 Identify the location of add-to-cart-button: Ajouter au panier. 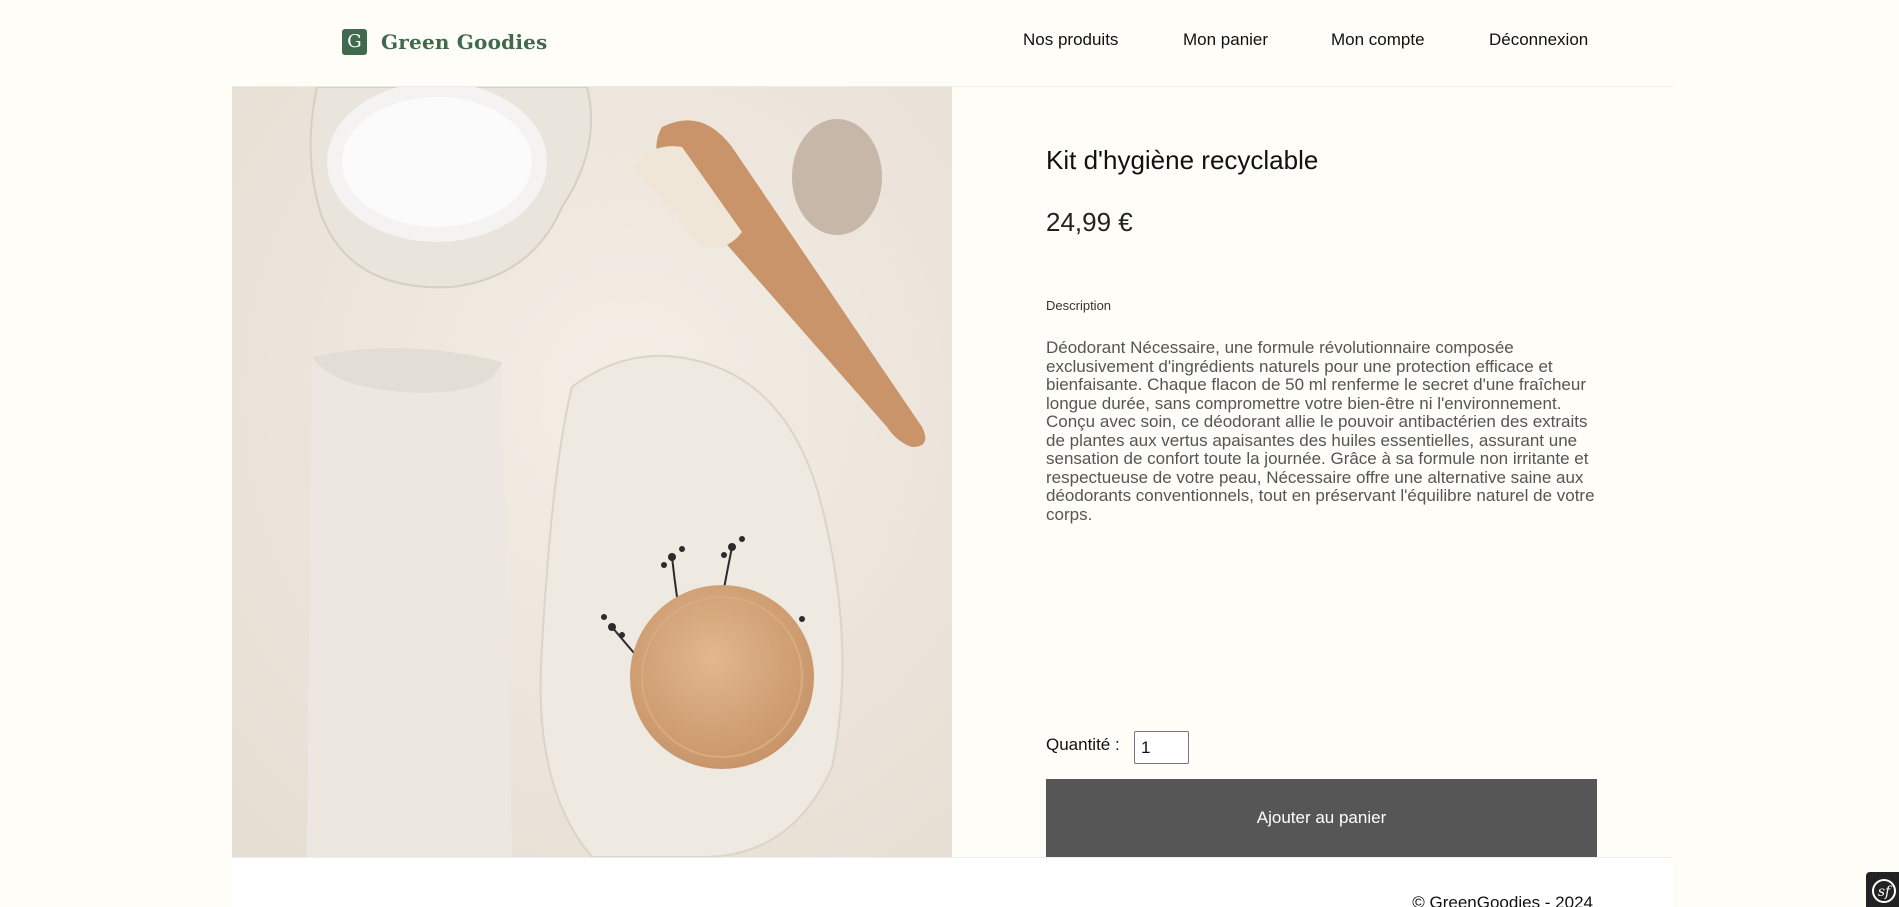
(1321, 818).